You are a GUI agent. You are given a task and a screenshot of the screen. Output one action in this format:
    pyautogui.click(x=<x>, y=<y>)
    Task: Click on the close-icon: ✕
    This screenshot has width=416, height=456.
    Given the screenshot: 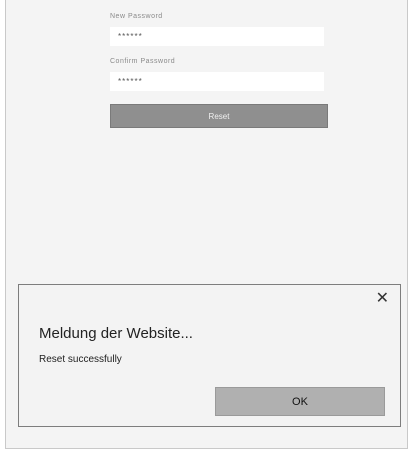 What is the action you would take?
    pyautogui.click(x=382, y=299)
    